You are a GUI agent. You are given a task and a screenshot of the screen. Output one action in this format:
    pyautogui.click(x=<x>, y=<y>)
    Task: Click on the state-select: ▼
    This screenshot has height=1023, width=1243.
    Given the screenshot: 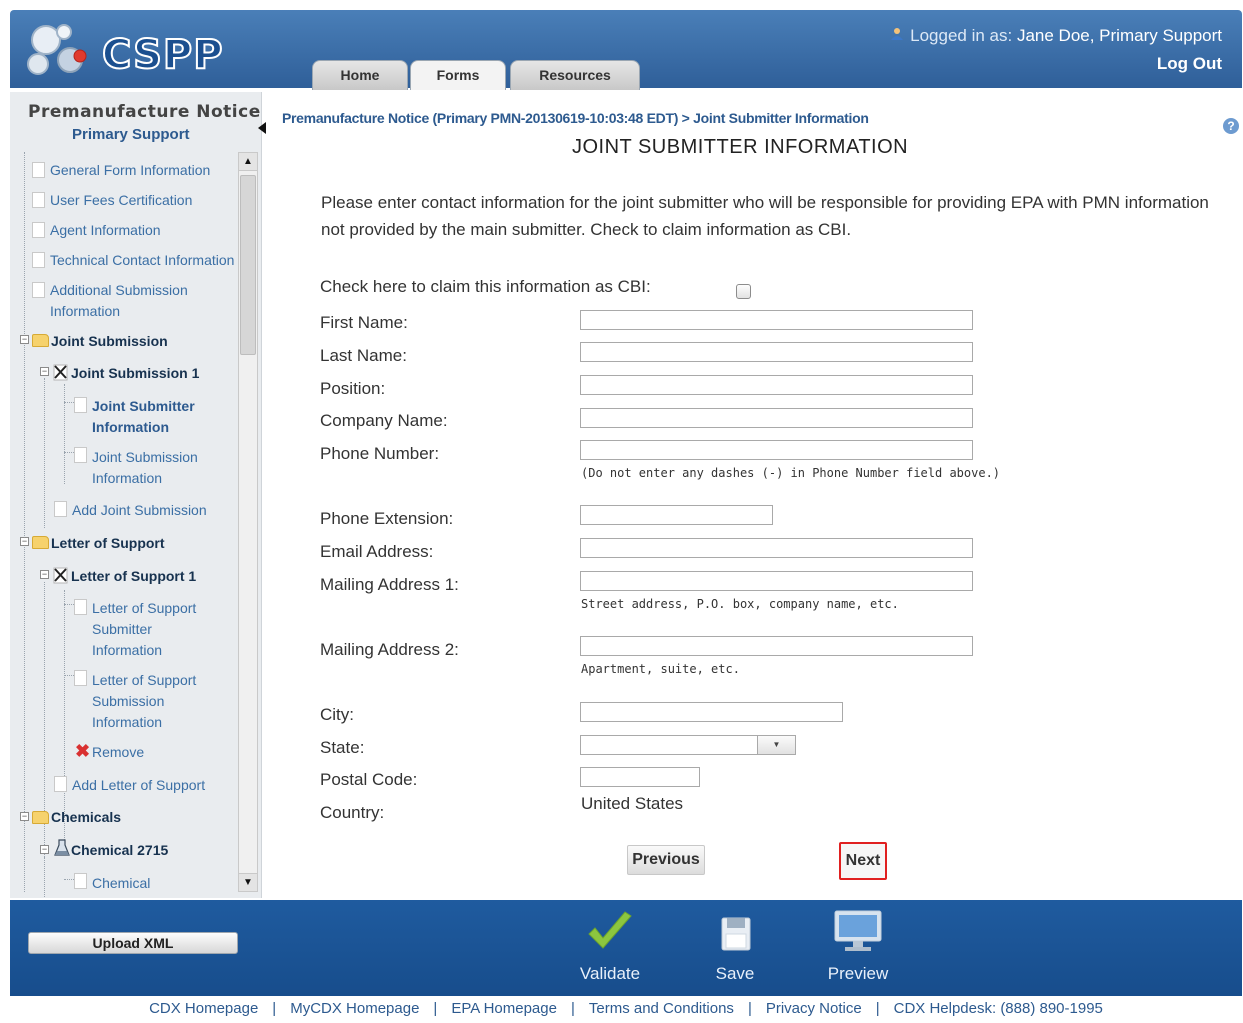 What is the action you would take?
    pyautogui.click(x=688, y=745)
    